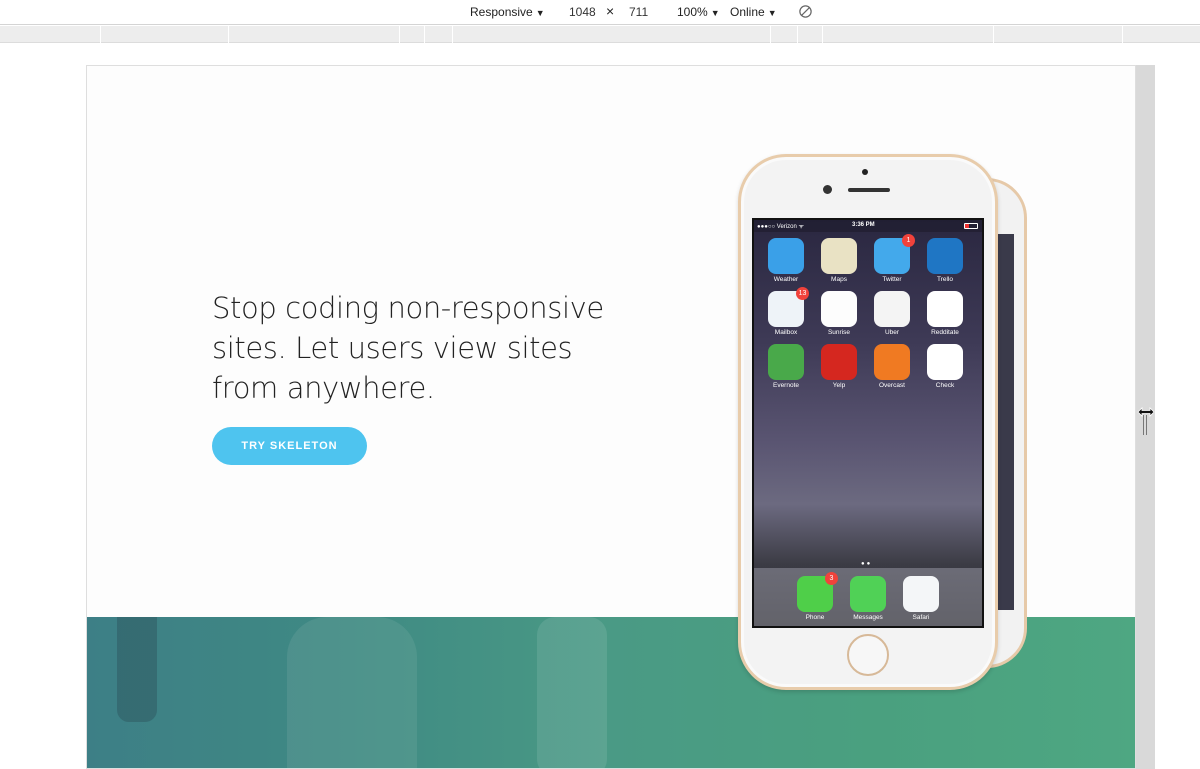 This screenshot has height=769, width=1200. I want to click on app-label: Safari, so click(921, 617).